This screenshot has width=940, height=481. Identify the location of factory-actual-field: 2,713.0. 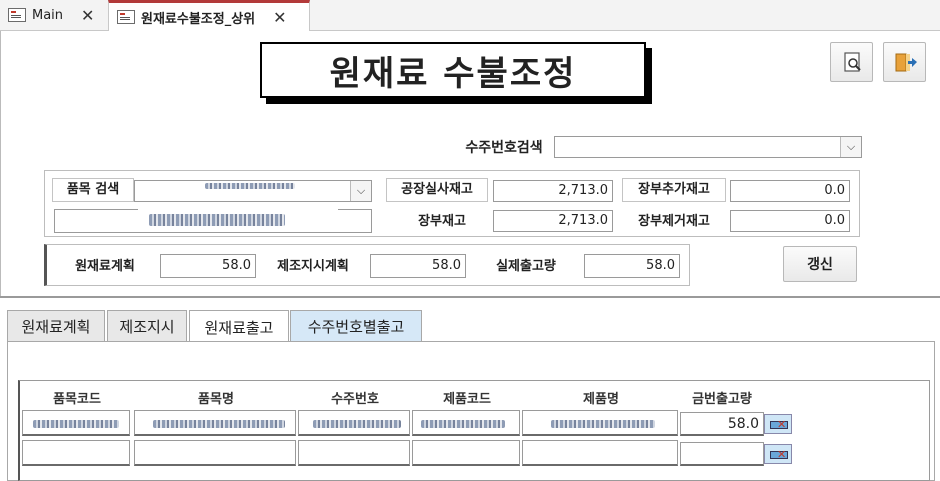
(553, 191).